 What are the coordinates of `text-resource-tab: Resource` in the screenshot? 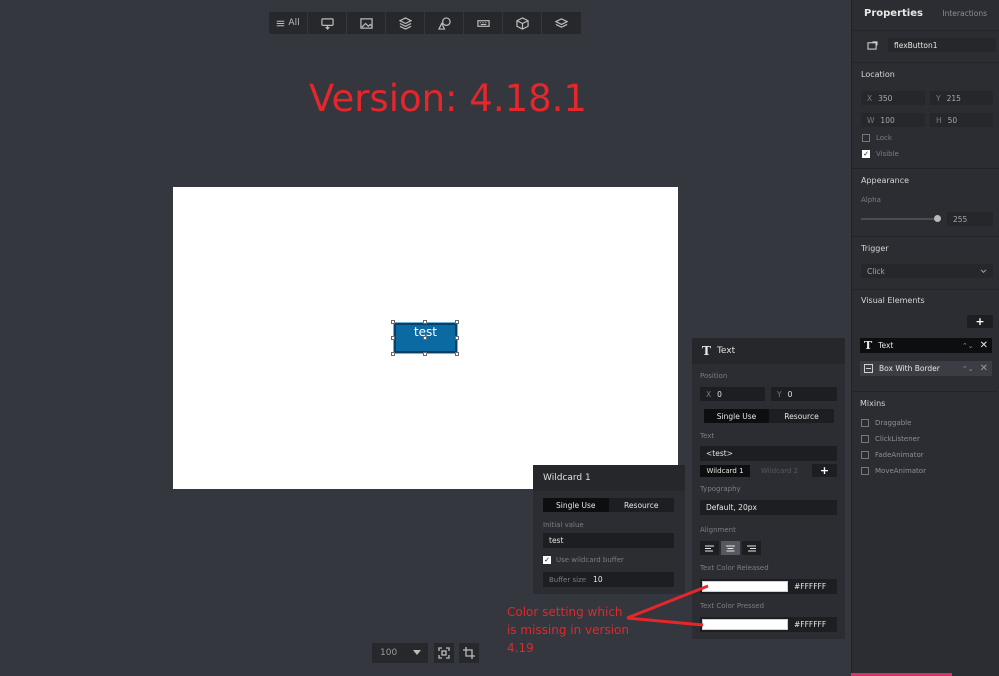 It's located at (801, 416).